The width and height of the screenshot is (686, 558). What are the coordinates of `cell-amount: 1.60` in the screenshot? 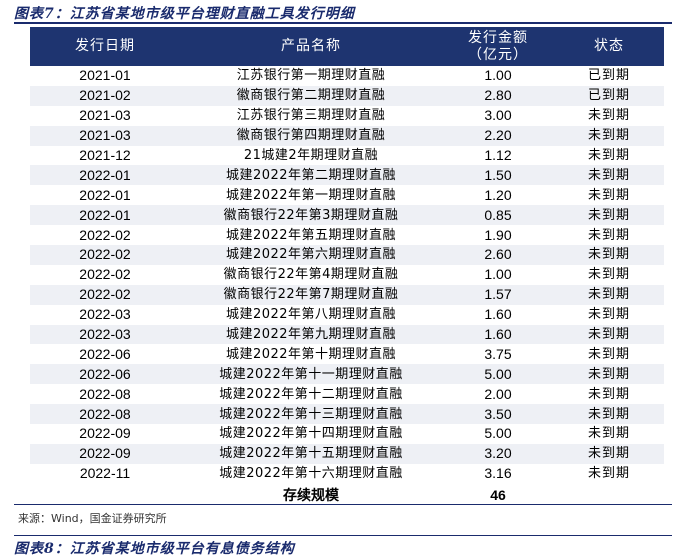 It's located at (498, 314).